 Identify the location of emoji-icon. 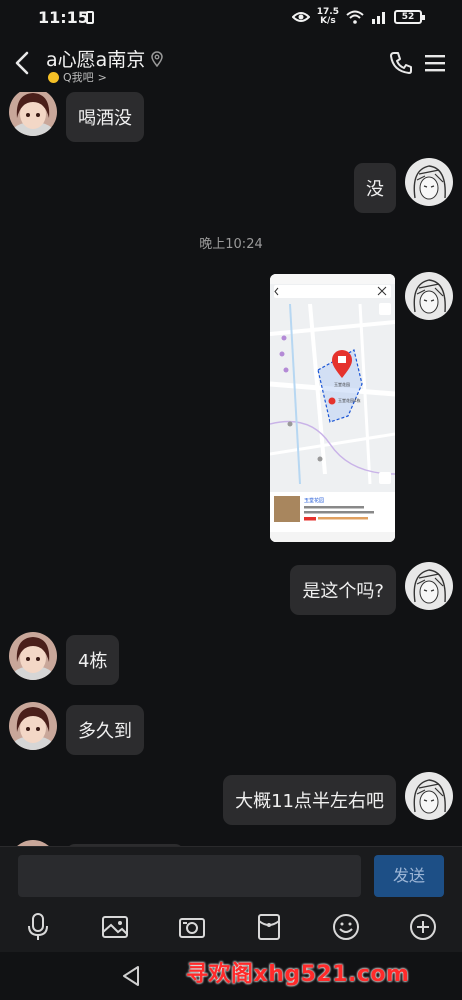
(346, 927).